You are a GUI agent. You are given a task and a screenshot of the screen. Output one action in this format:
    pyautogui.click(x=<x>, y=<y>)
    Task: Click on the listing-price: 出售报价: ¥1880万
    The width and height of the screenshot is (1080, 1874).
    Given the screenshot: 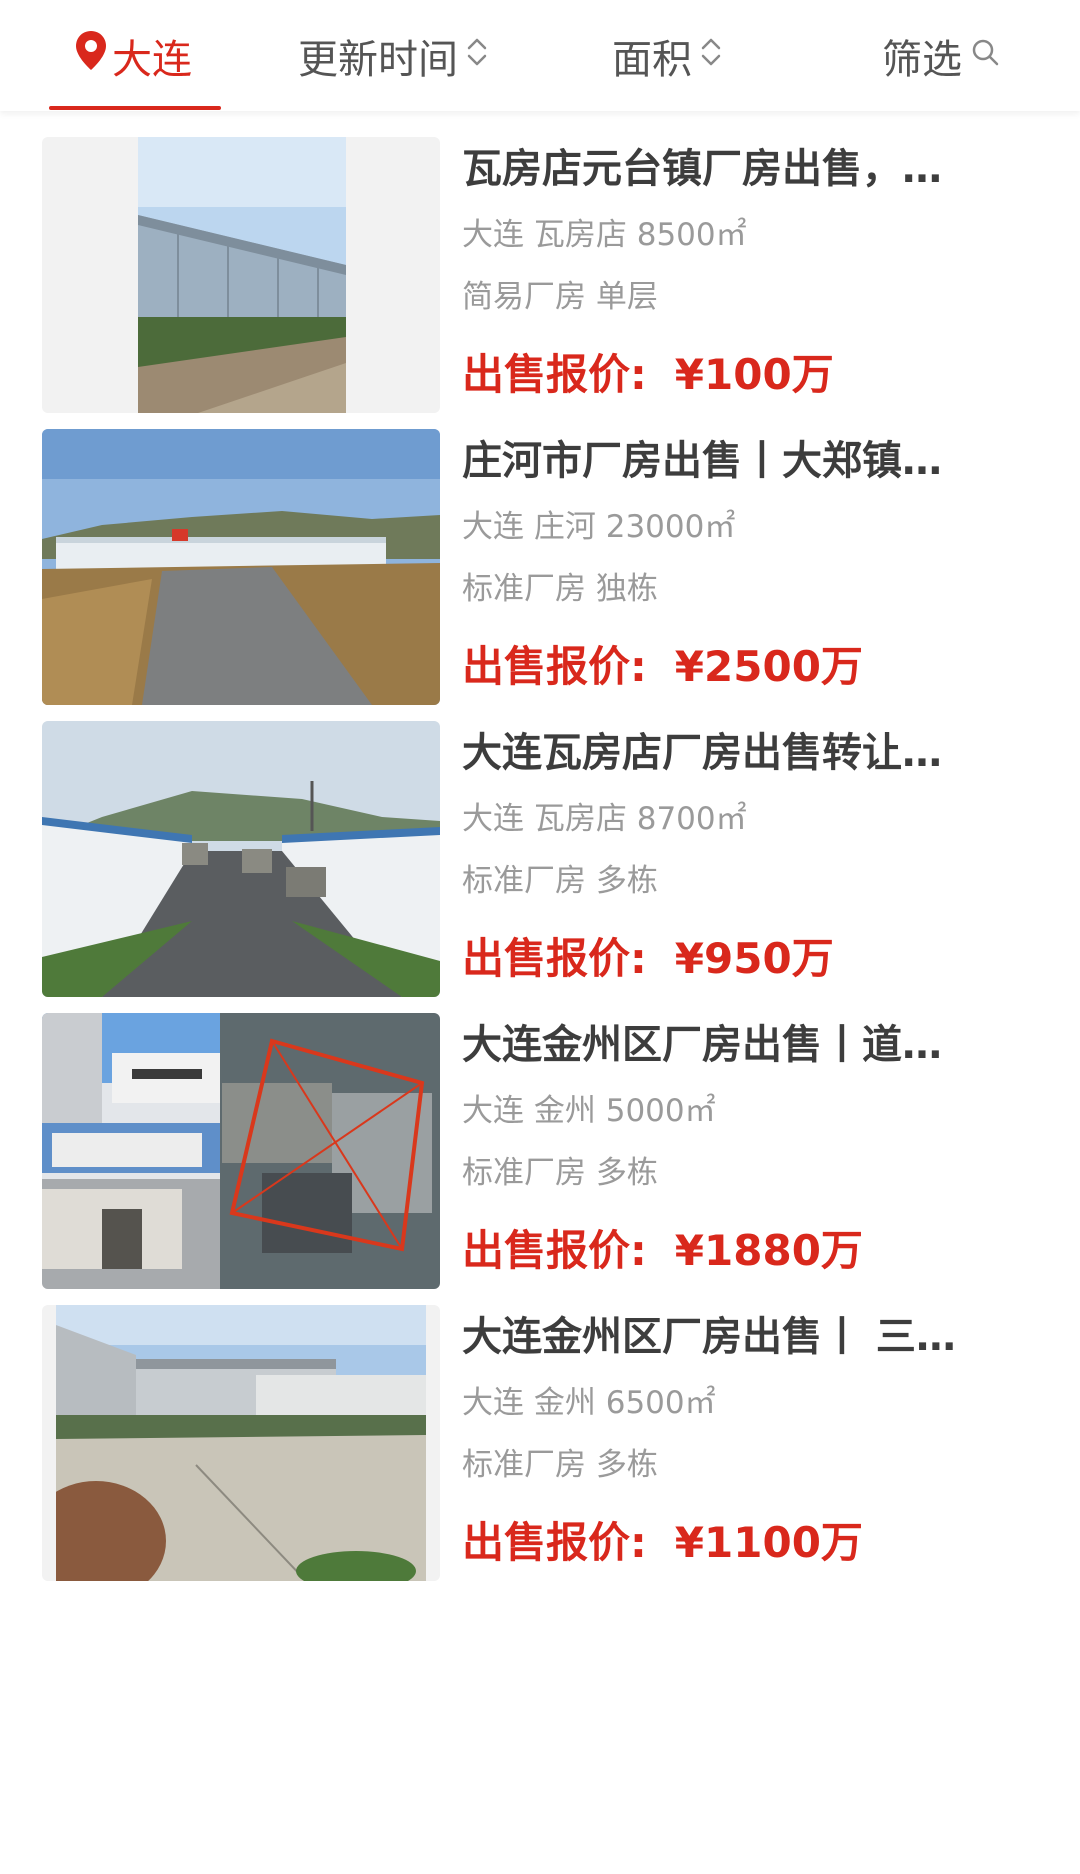 What is the action you would take?
    pyautogui.click(x=742, y=1251)
    